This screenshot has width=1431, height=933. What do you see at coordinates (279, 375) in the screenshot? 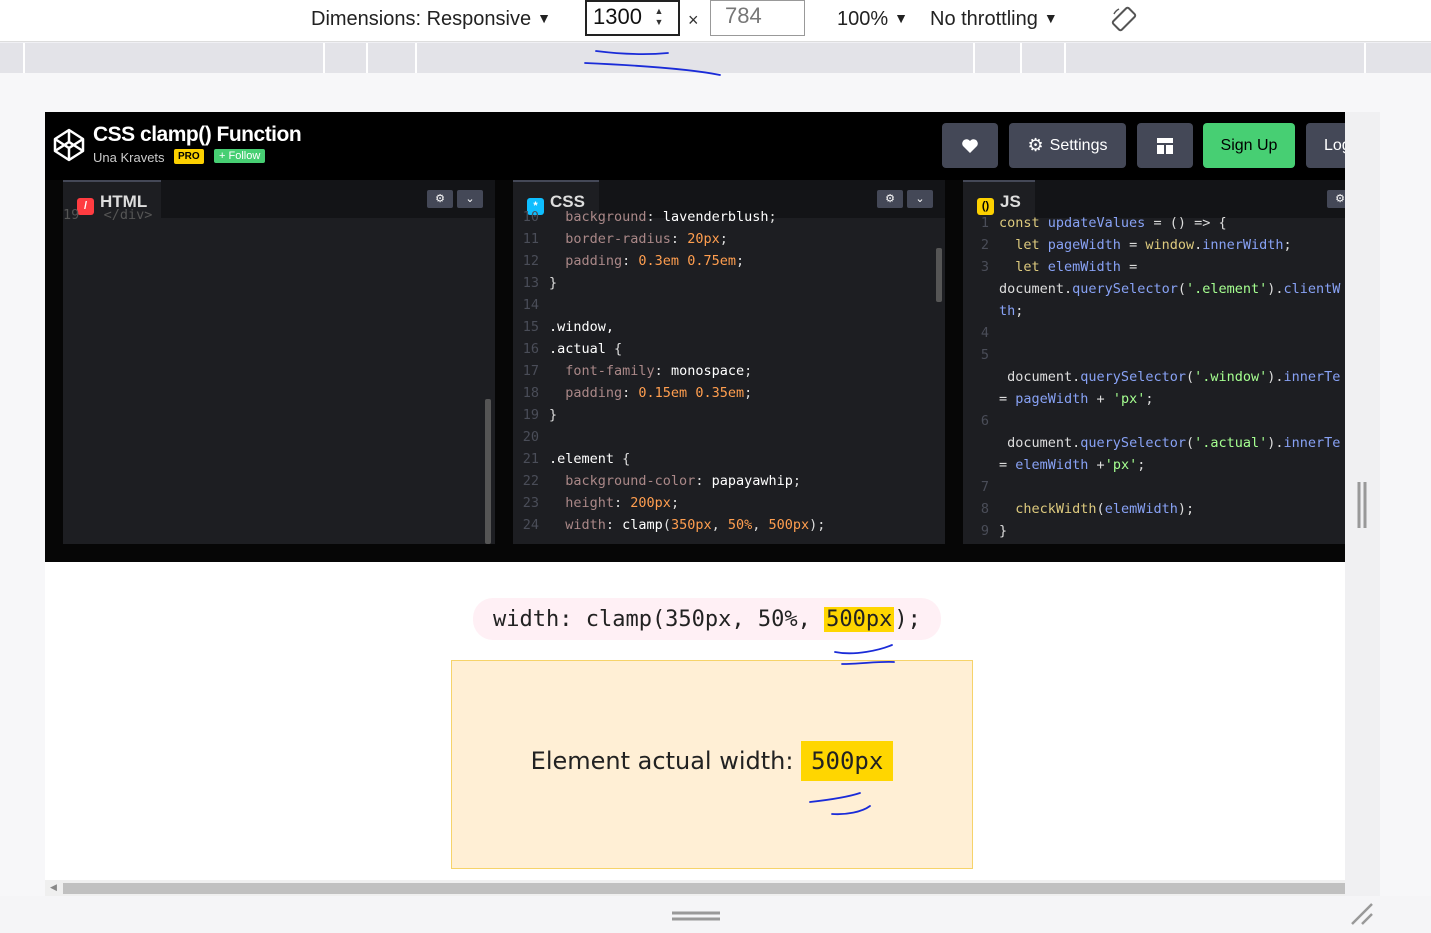
I see `html-code: 19 </div>` at bounding box center [279, 375].